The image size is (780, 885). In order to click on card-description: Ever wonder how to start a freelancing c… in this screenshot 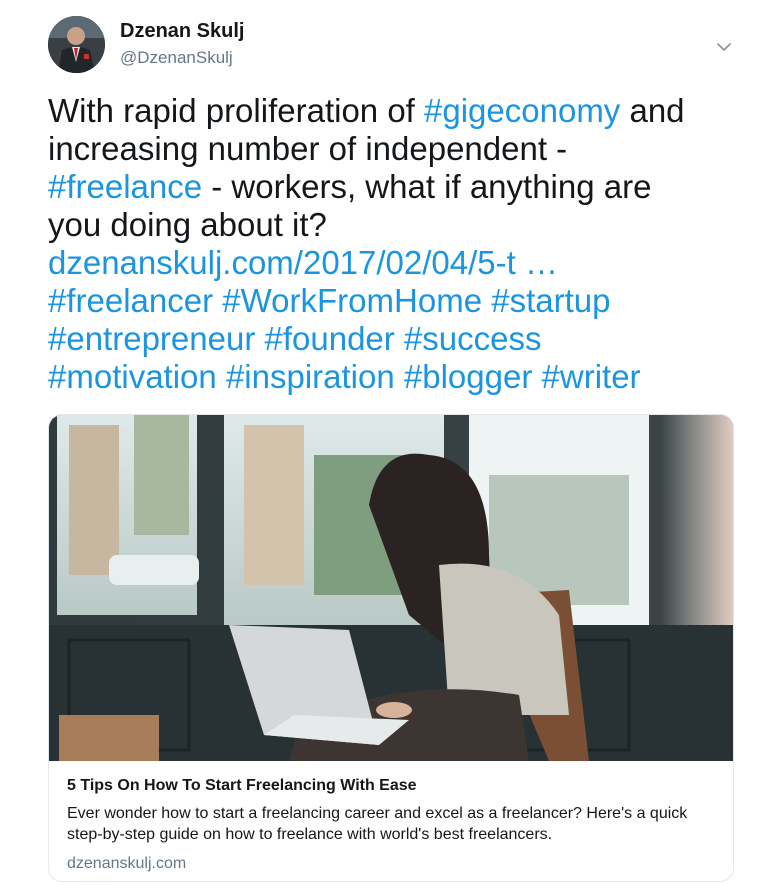, I will do `click(377, 824)`.